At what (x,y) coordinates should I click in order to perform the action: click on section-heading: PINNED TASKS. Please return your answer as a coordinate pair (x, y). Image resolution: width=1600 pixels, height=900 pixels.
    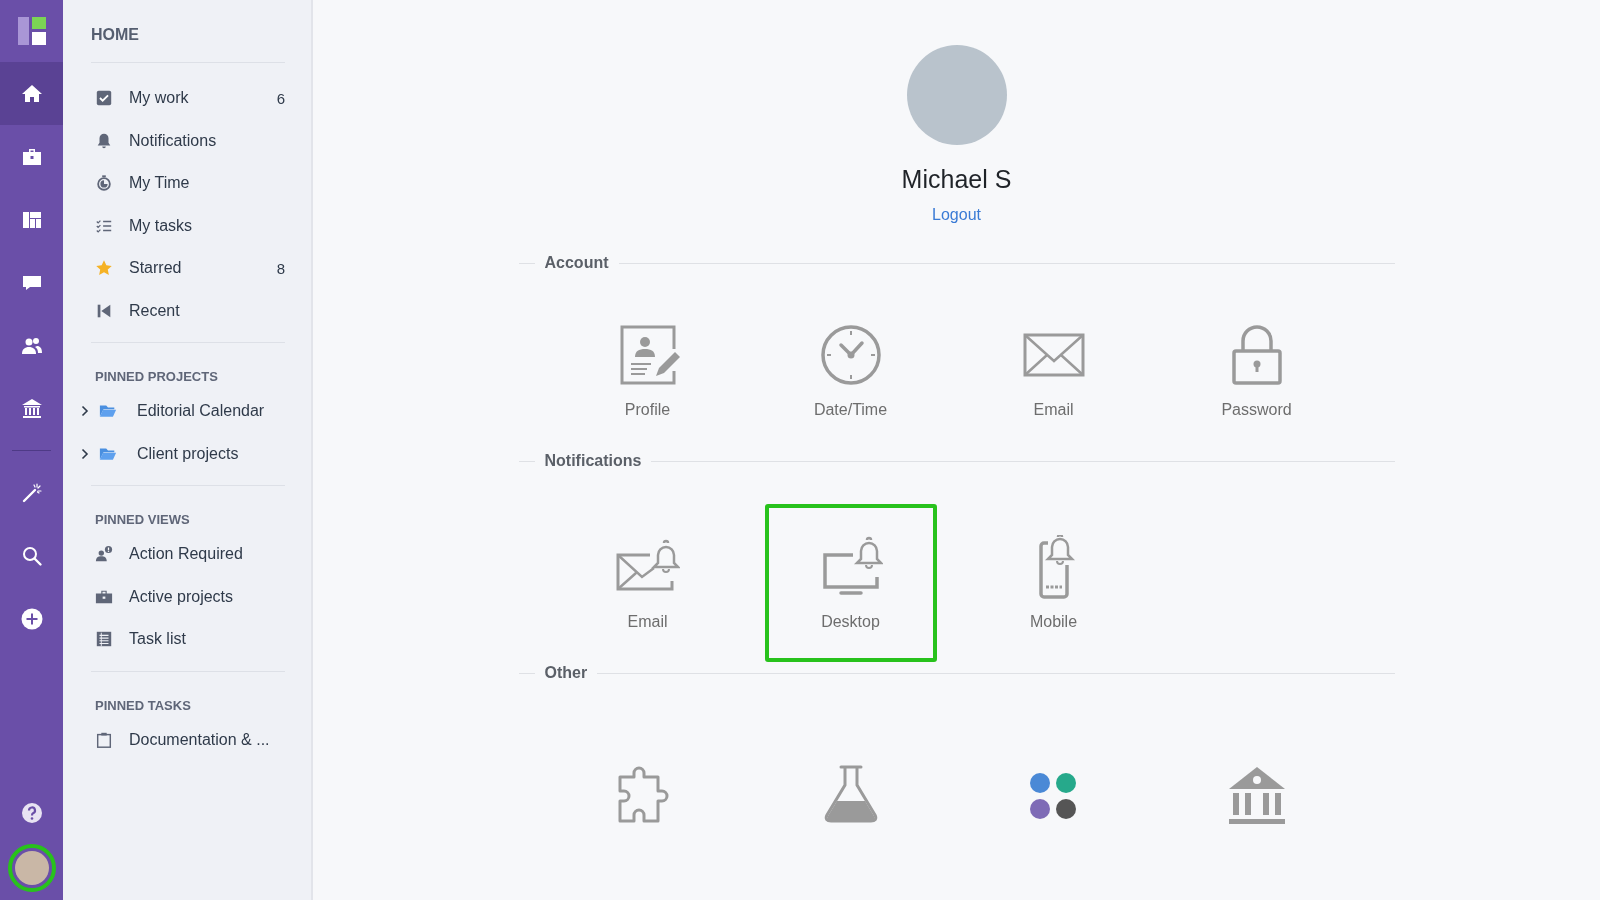
    Looking at the image, I should click on (143, 705).